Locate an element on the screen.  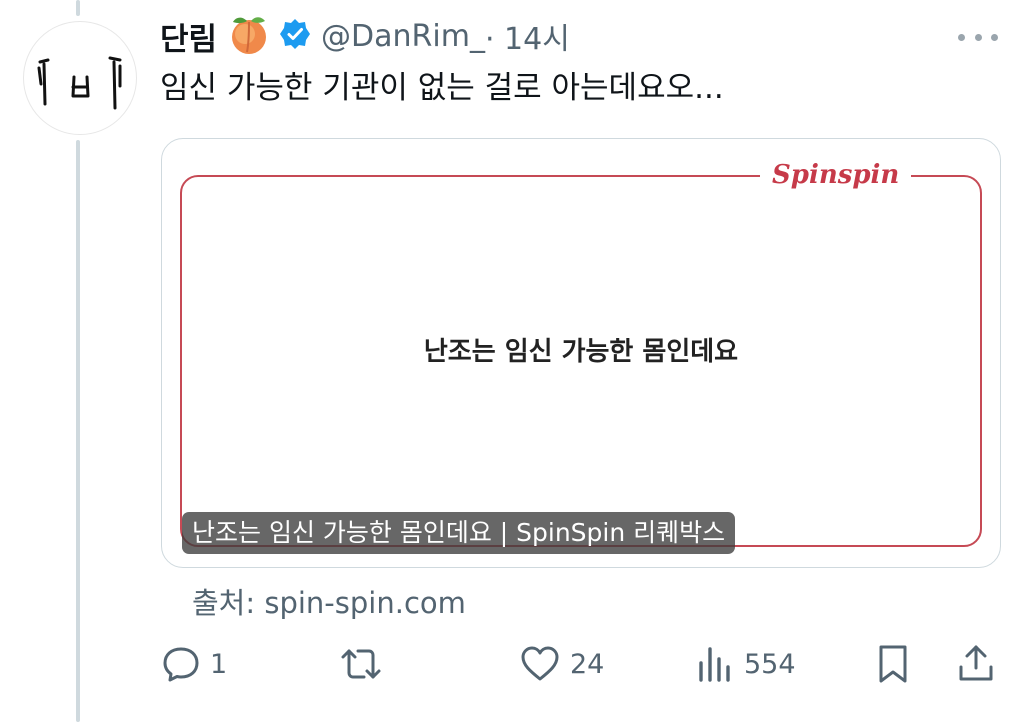
heart-icon is located at coordinates (540, 664).